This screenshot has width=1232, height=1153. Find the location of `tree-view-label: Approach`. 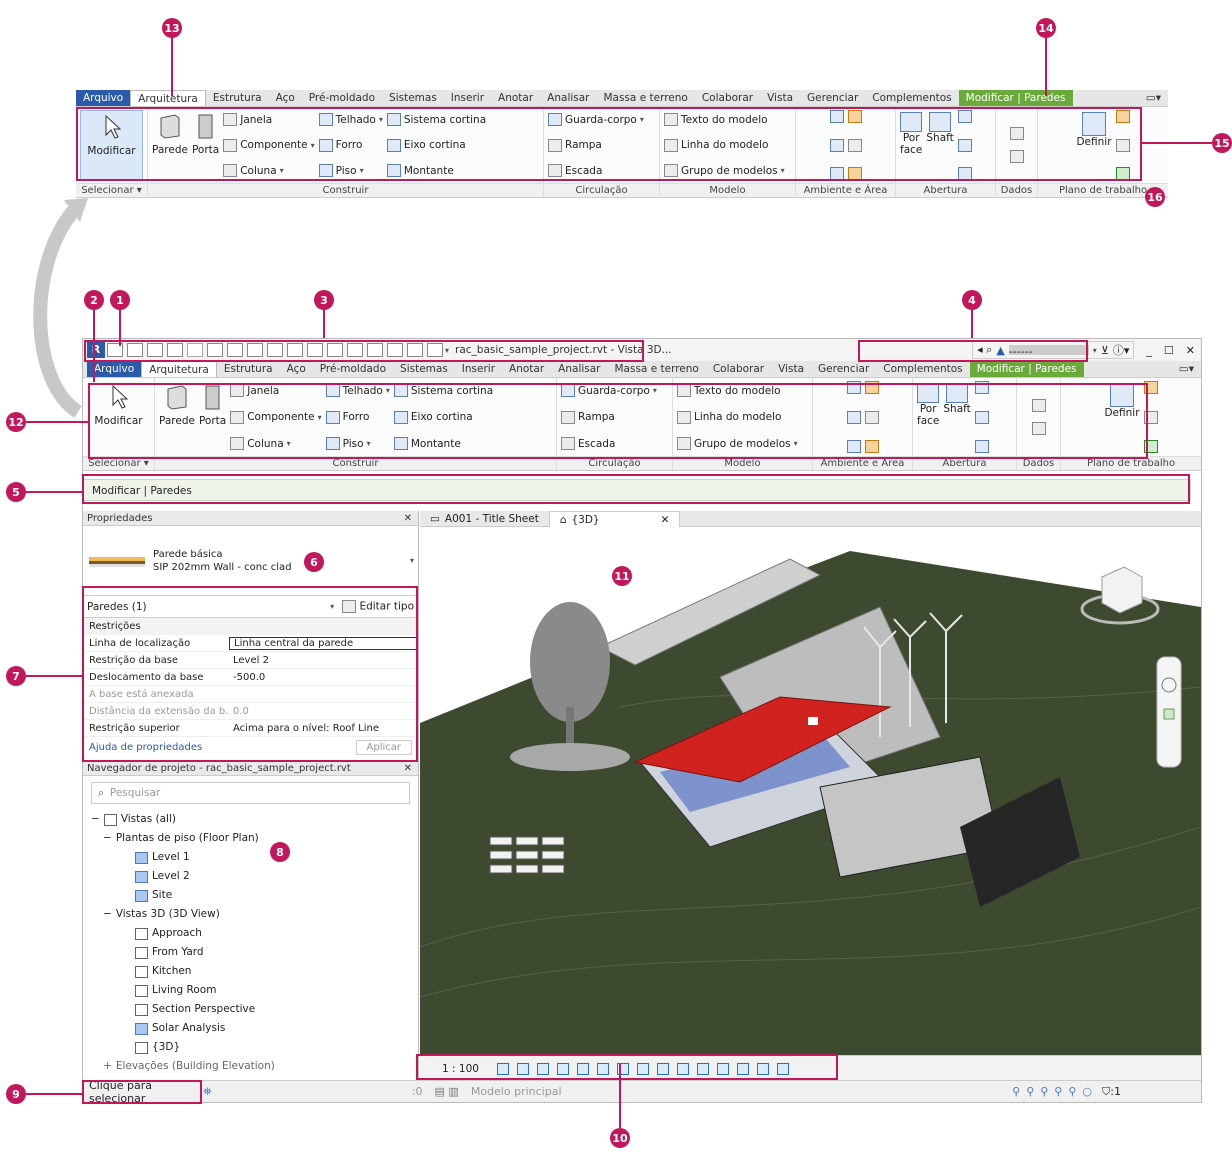

tree-view-label: Approach is located at coordinates (177, 933).